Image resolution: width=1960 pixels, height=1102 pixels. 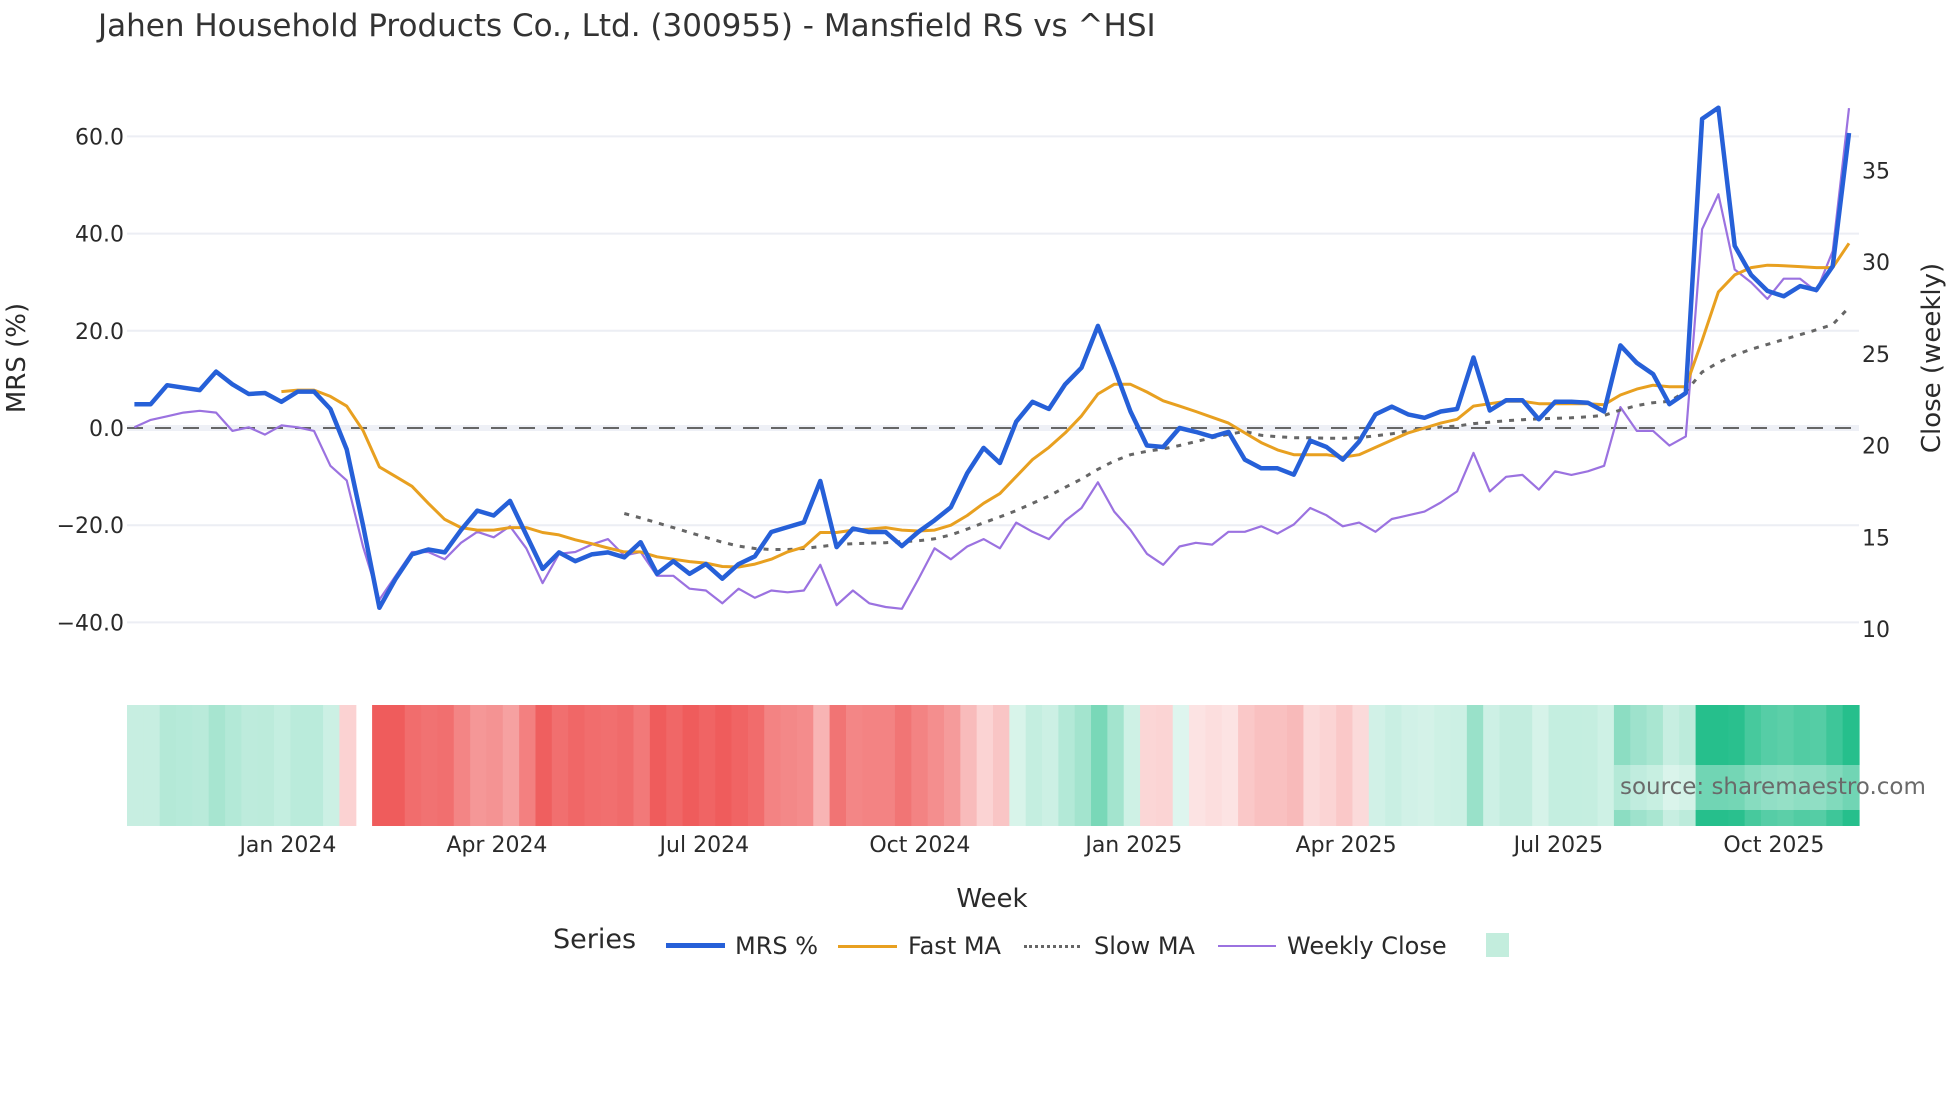 I want to click on legend-fast-ma-swatch, so click(x=867, y=946).